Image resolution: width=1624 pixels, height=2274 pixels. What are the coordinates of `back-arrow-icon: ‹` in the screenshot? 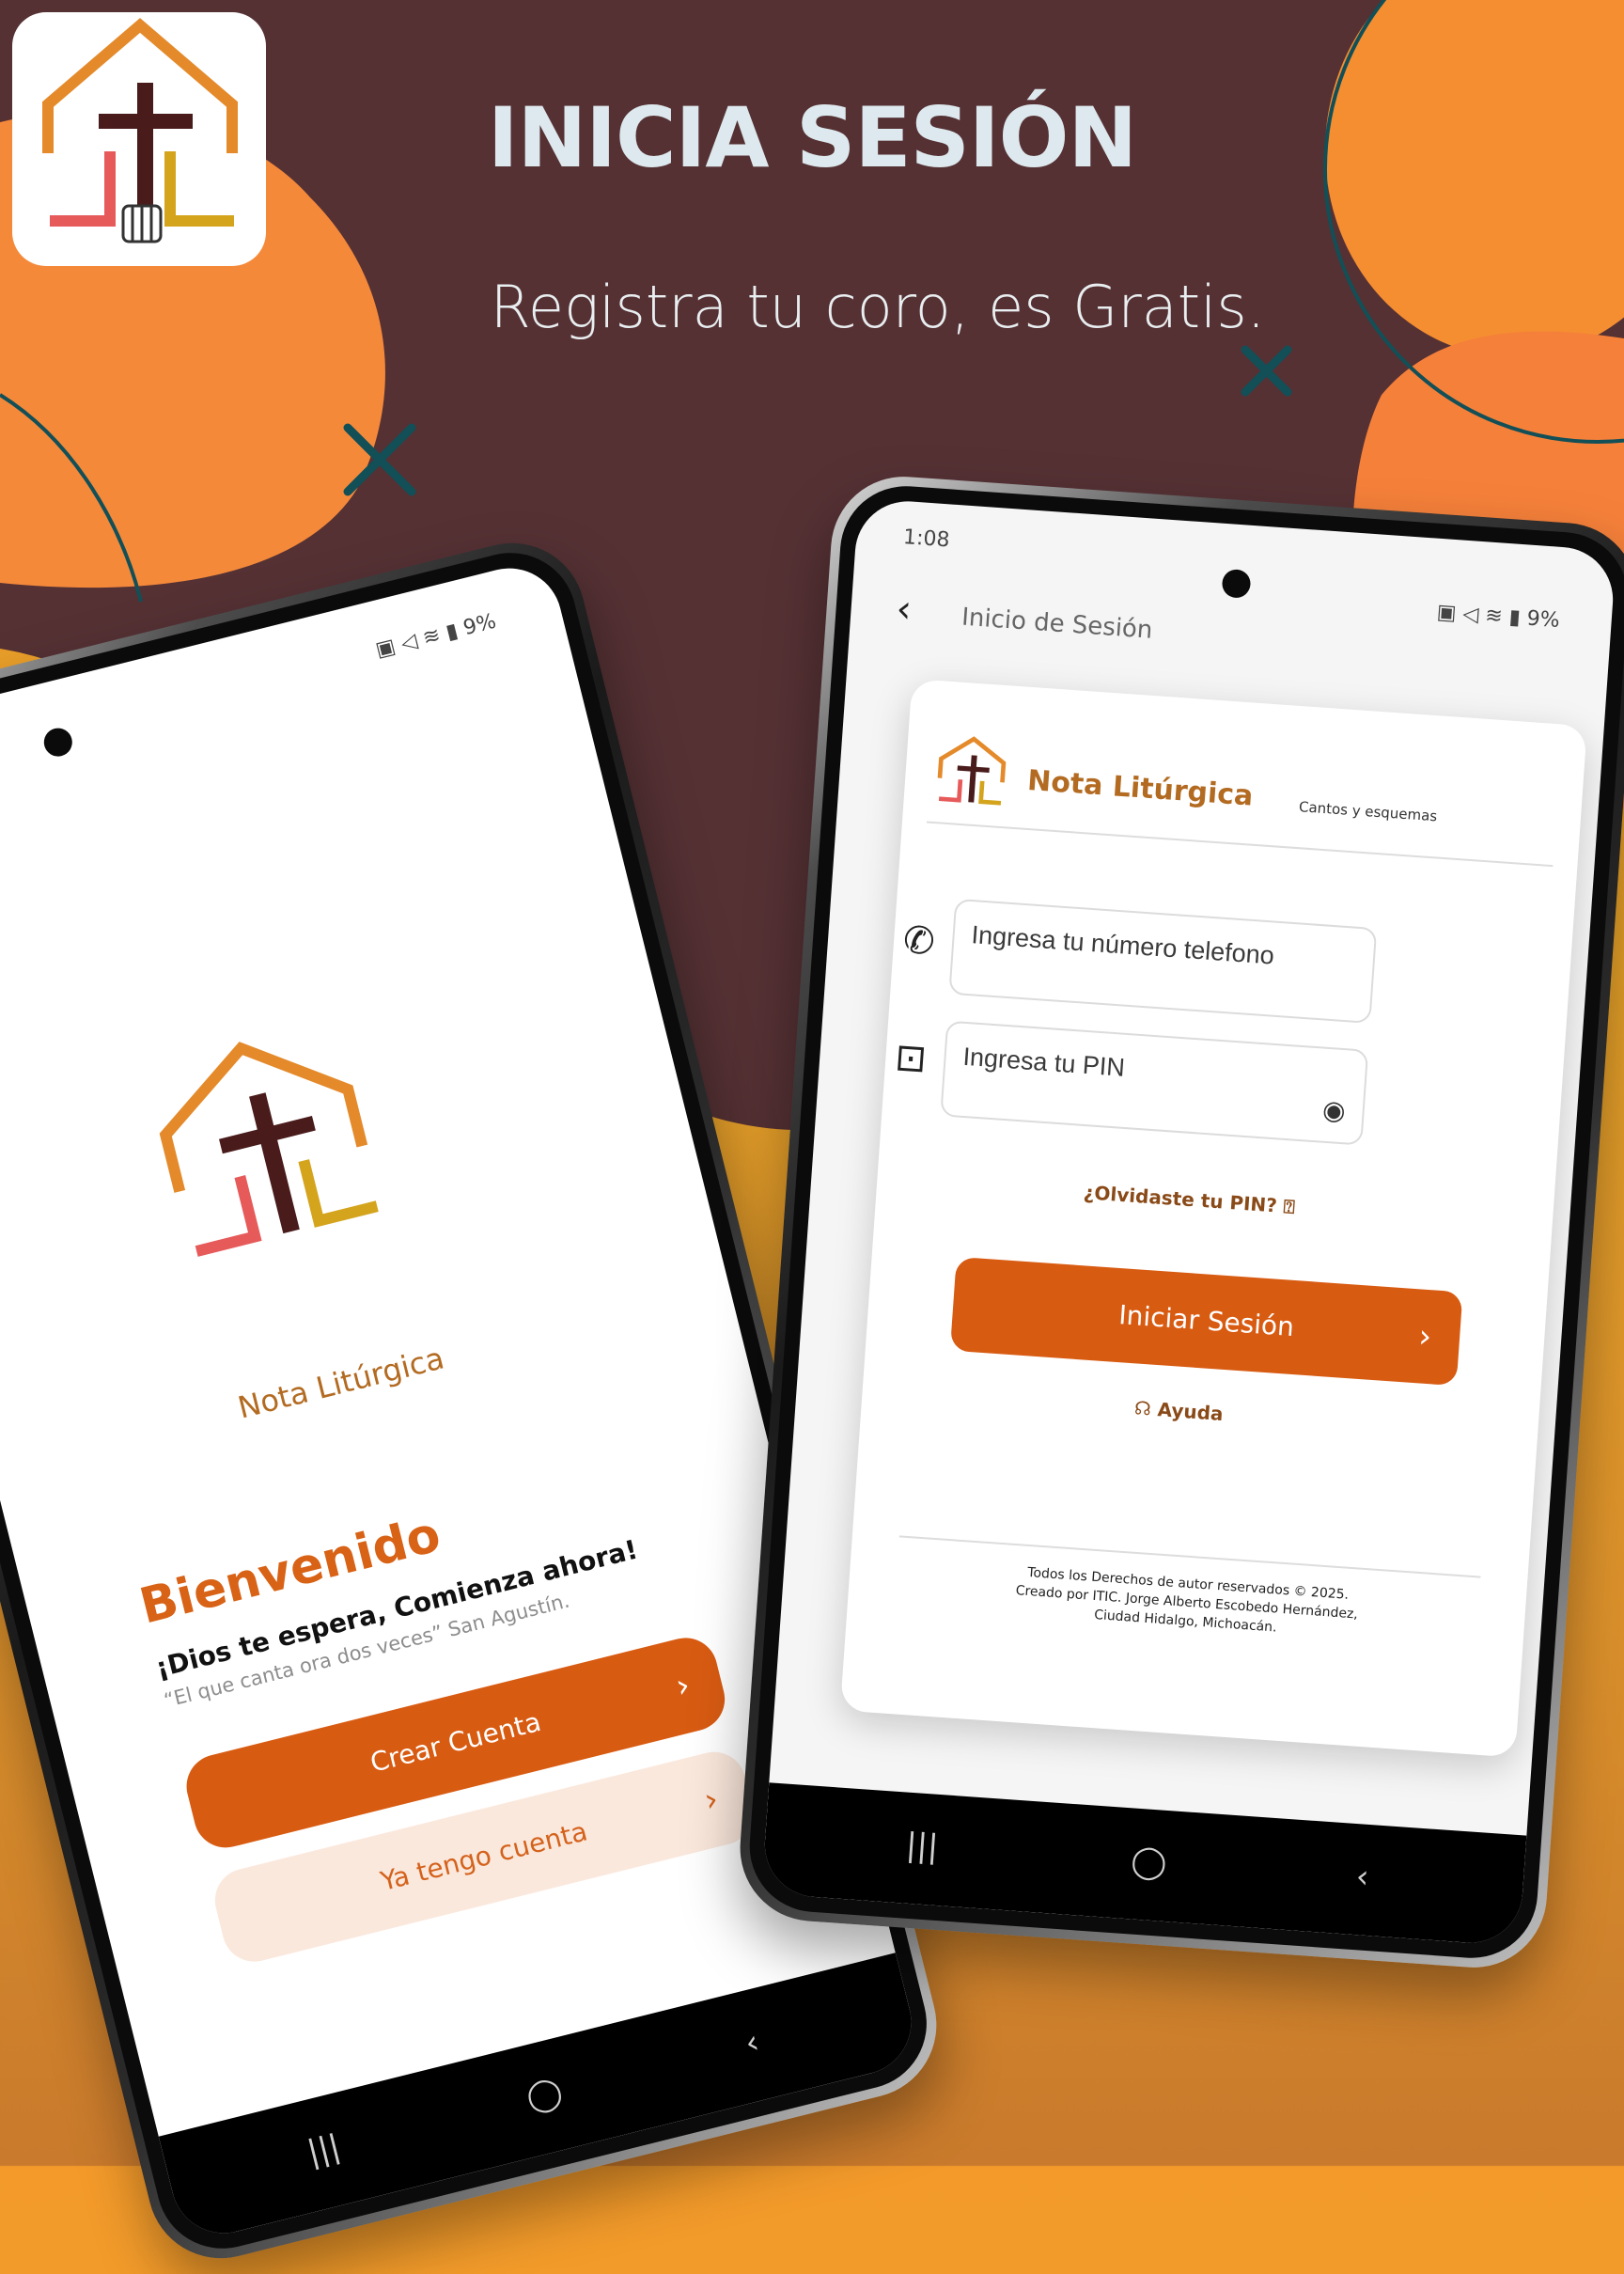 It's located at (904, 610).